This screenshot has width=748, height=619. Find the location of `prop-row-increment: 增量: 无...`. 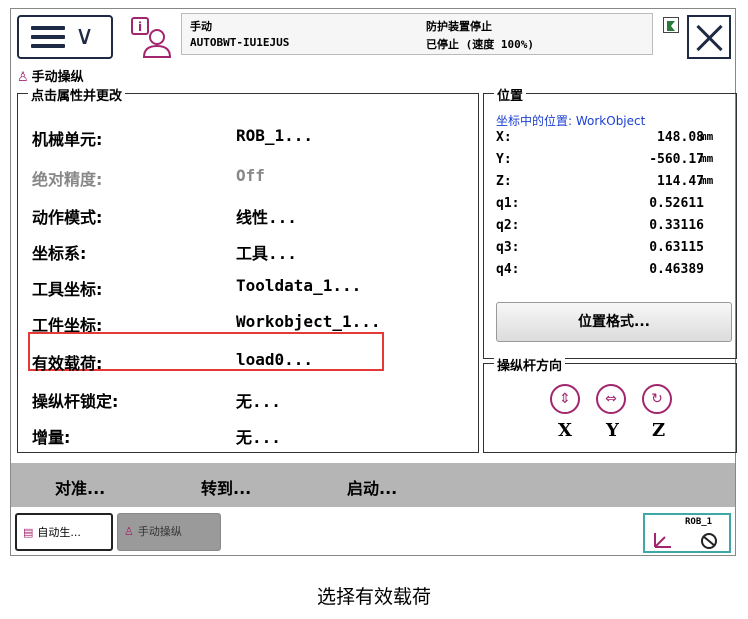

prop-row-increment: 增量: 无... is located at coordinates (156, 436).